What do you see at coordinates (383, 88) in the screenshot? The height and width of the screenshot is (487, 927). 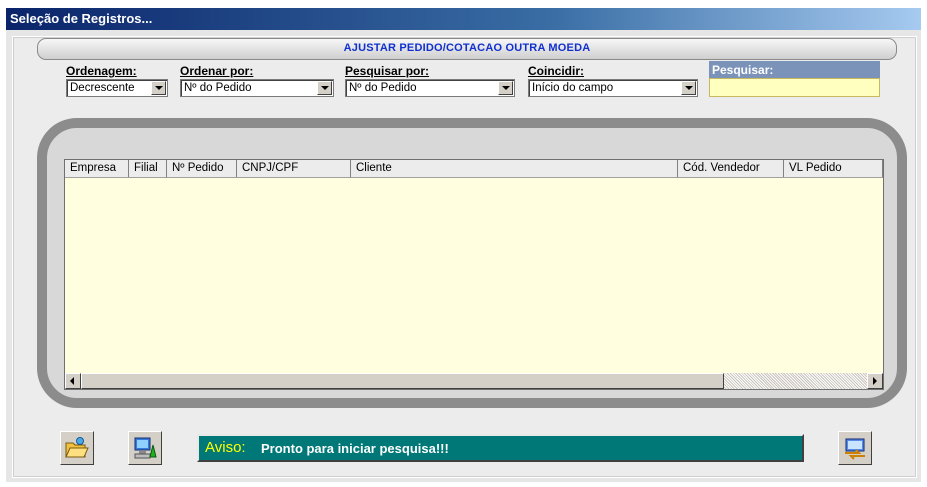 I see `pesquisar-por-value: Nº do Pedido` at bounding box center [383, 88].